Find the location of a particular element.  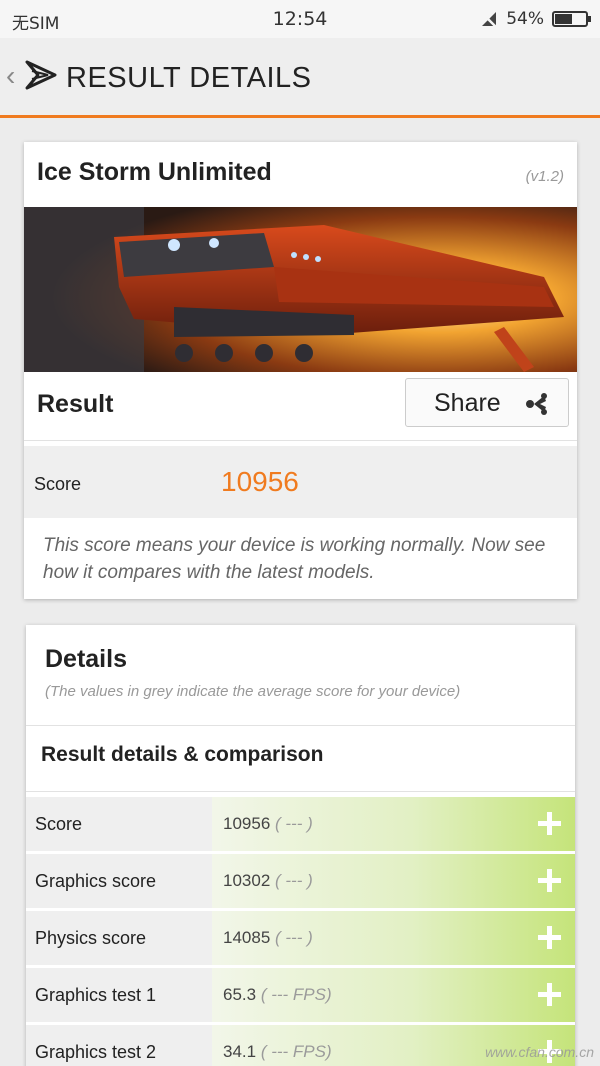

share-label: Share is located at coordinates (467, 403).